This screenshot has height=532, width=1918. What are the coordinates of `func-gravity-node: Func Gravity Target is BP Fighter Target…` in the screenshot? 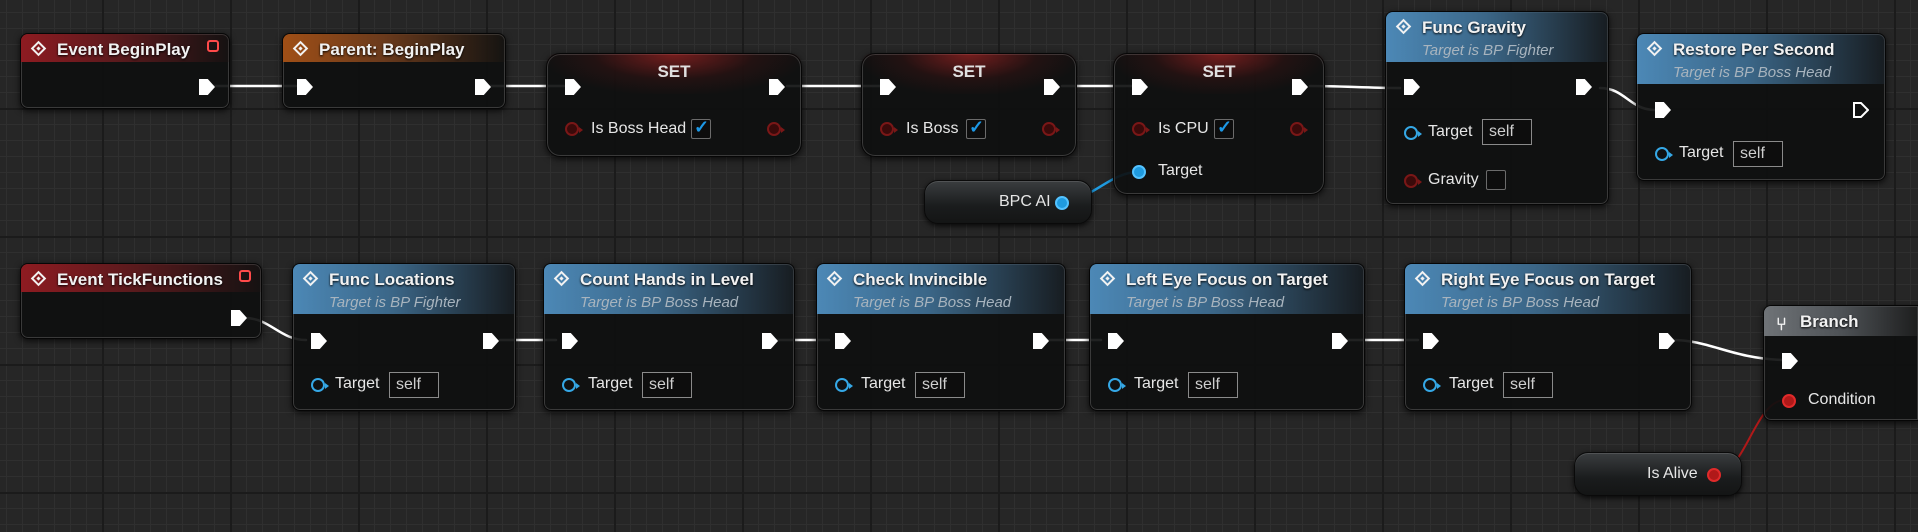 It's located at (1497, 108).